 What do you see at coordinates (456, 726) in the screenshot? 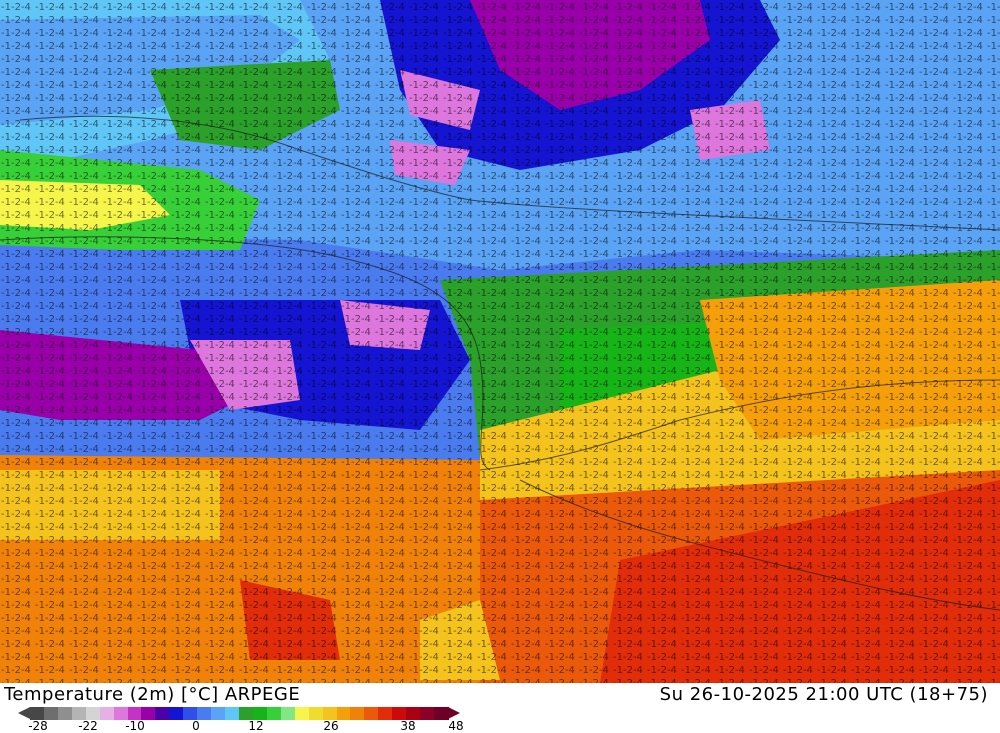
I see `legend-tick: 48` at bounding box center [456, 726].